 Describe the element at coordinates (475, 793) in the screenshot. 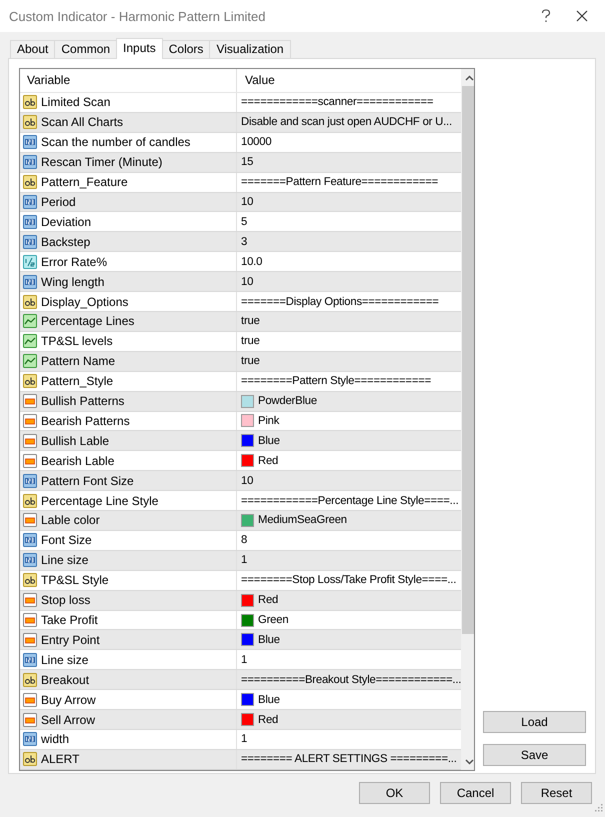

I see `dialog-button: Cancel` at that location.